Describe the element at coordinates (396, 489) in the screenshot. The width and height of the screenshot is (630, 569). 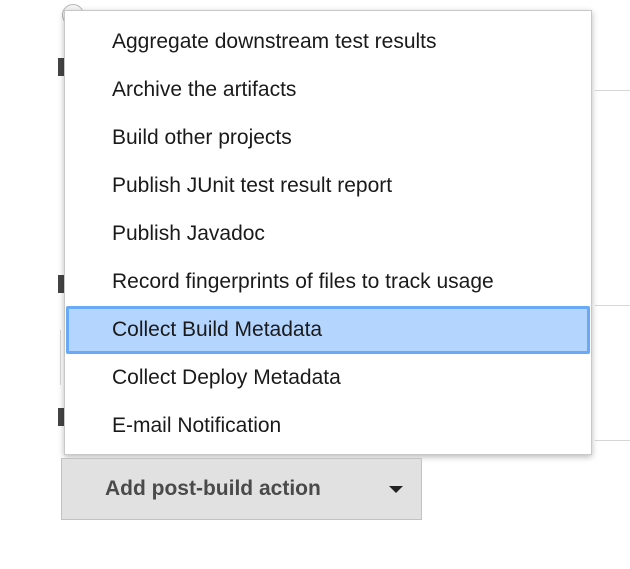
I see `chevron-down-icon` at that location.